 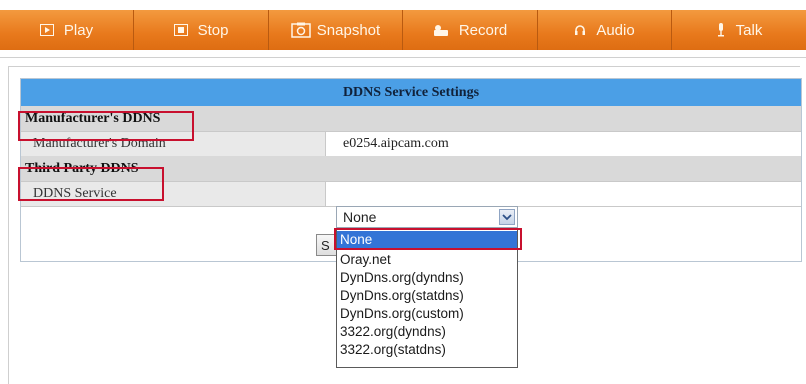 What do you see at coordinates (427, 314) in the screenshot?
I see `option-dyndns-custom: DynDns.org(custom)` at bounding box center [427, 314].